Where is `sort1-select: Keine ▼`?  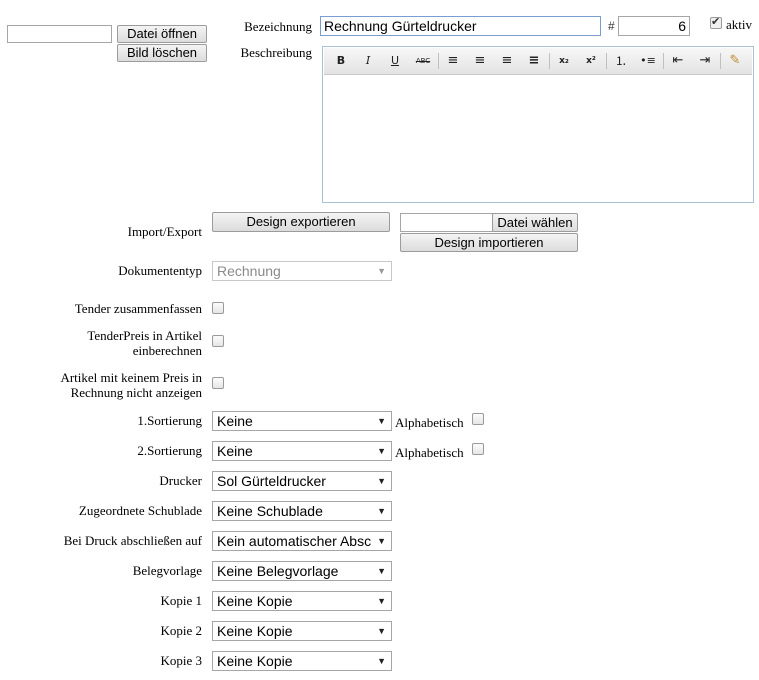 sort1-select: Keine ▼ is located at coordinates (302, 421).